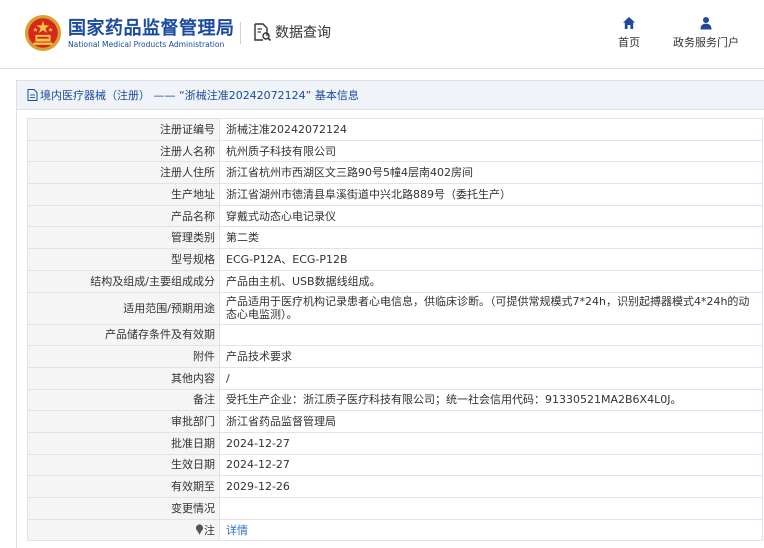 This screenshot has width=764, height=548. Describe the element at coordinates (123, 508) in the screenshot. I see `field-label: 变更情况` at that location.